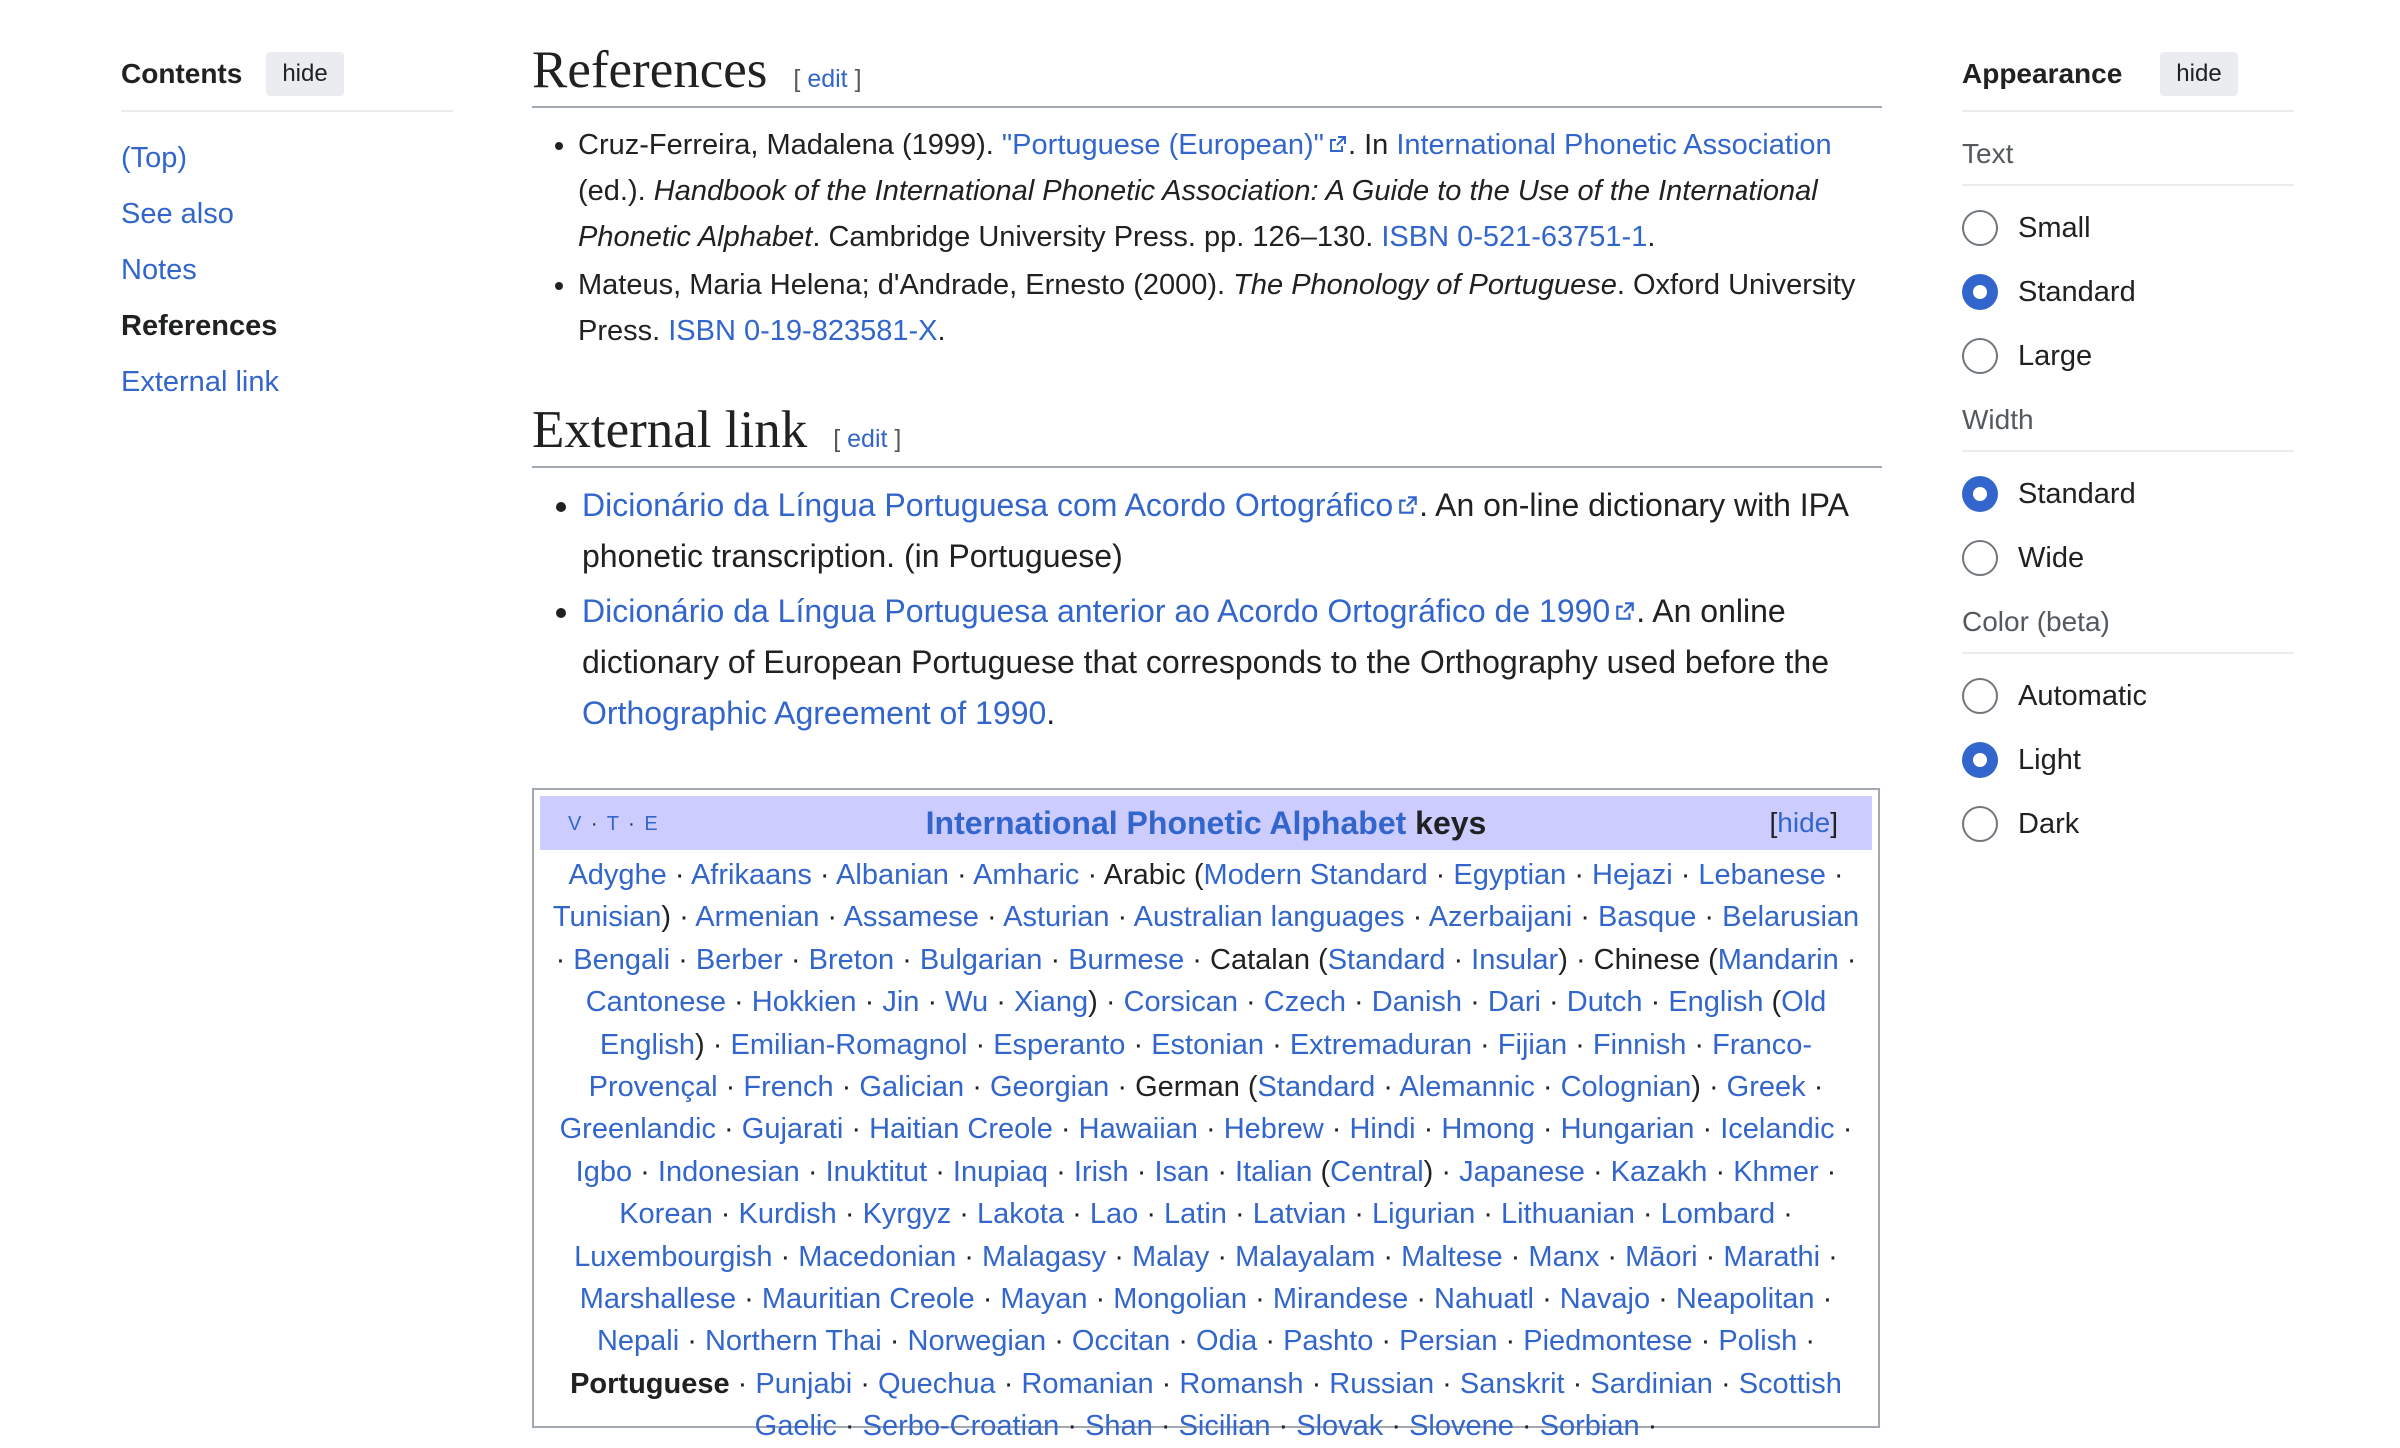 Image resolution: width=2400 pixels, height=1448 pixels. I want to click on toc-hide-button: hide, so click(305, 74).